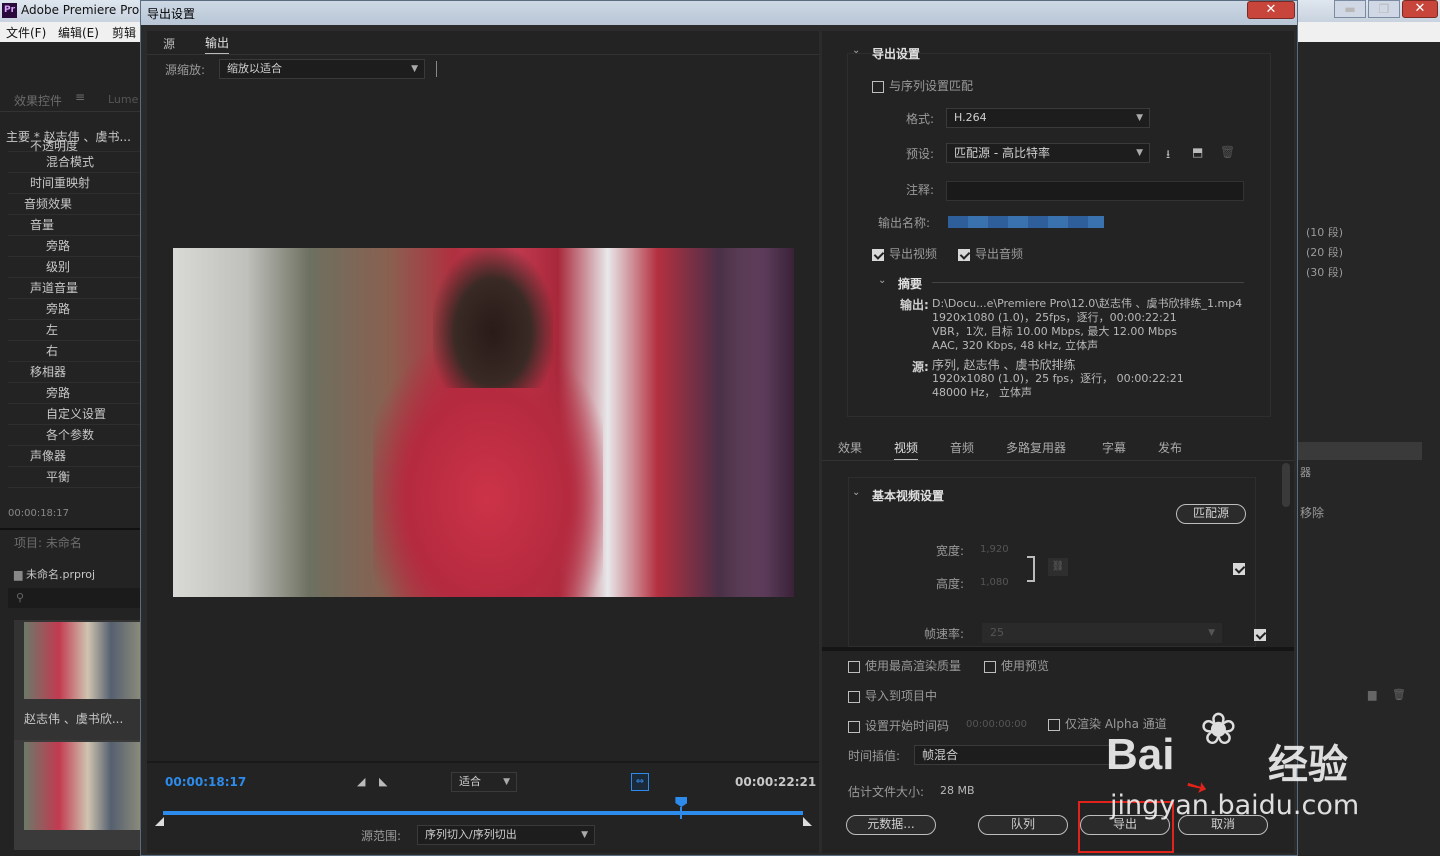  Describe the element at coordinates (1227, 152) in the screenshot. I see `delete-preset-icon: 🗑` at that location.